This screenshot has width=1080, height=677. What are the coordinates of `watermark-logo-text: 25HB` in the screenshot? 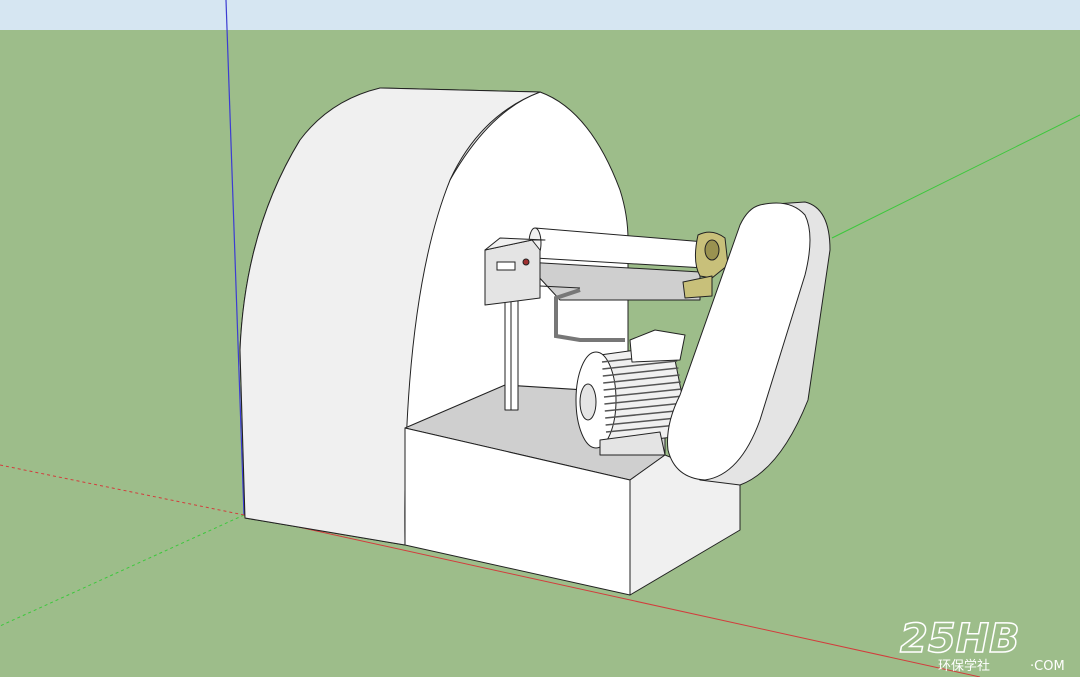 It's located at (960, 639).